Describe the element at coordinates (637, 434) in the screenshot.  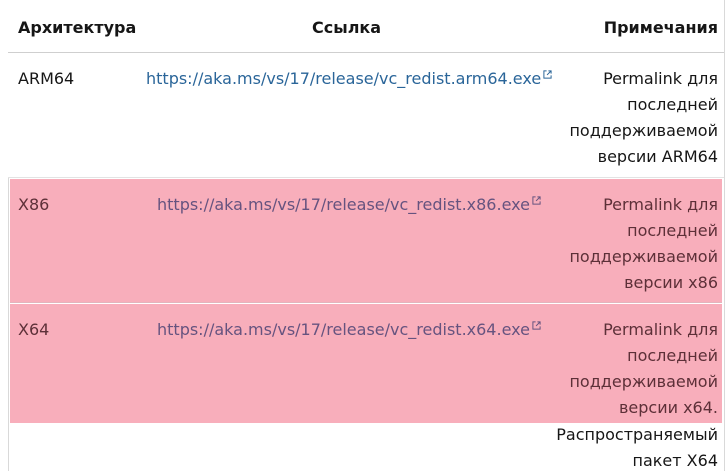
I see `note-line: Распространяемый` at that location.